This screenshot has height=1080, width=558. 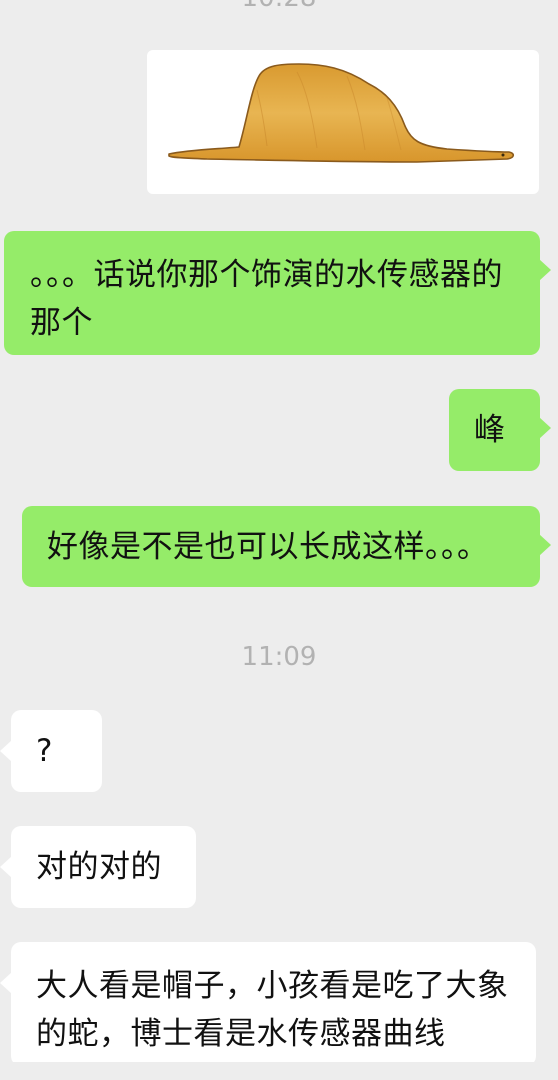 I want to click on message-text: 。。。话说你那个饰演的水传感器的那个, so click(x=266, y=299).